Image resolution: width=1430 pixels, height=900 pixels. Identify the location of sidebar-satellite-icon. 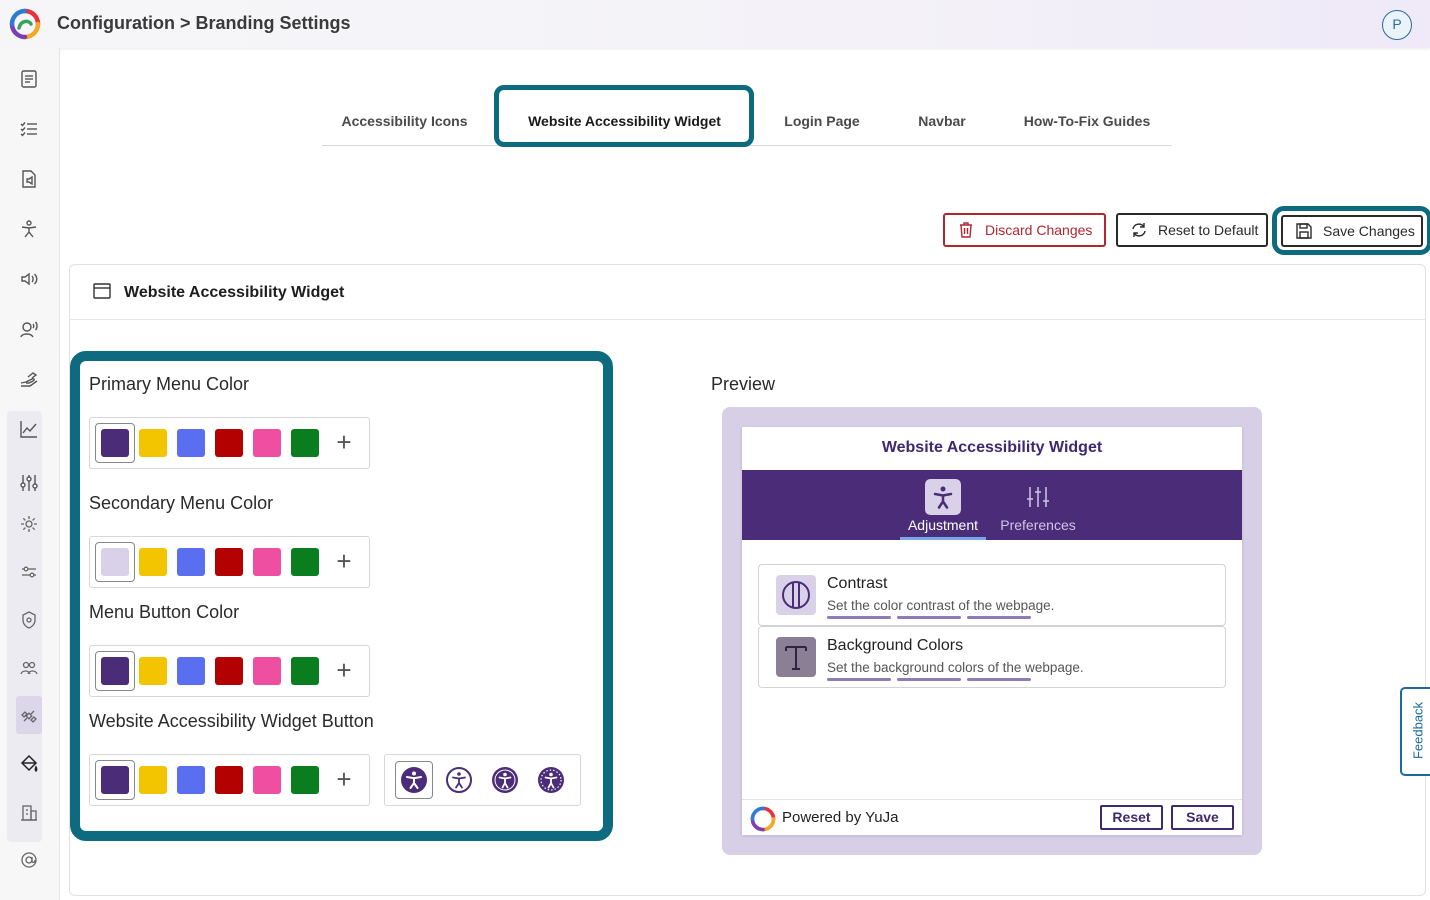
(29, 716).